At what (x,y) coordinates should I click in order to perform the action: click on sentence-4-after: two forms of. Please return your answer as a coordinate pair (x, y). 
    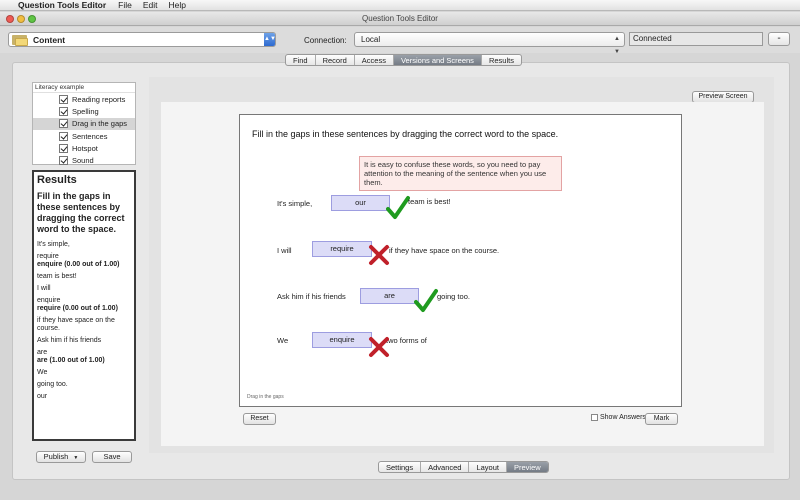
    Looking at the image, I should click on (406, 340).